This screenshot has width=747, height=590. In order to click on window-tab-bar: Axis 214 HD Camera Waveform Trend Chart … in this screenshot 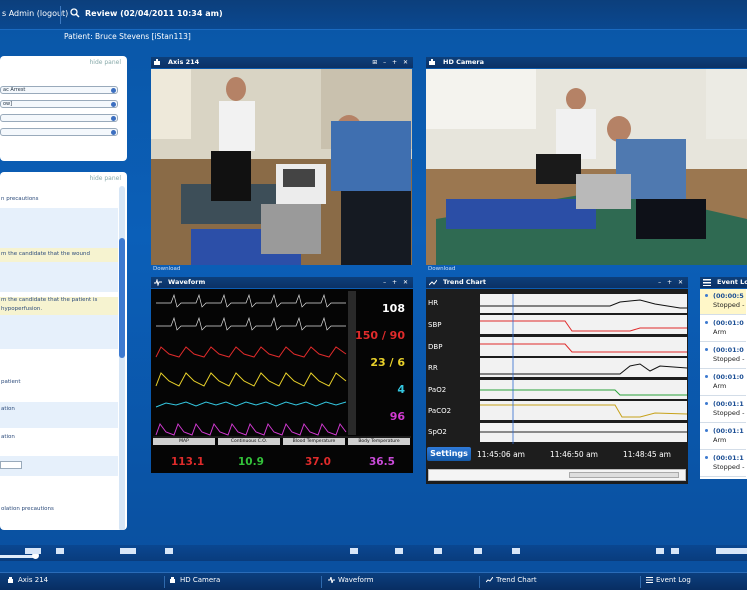, I will do `click(373, 581)`.